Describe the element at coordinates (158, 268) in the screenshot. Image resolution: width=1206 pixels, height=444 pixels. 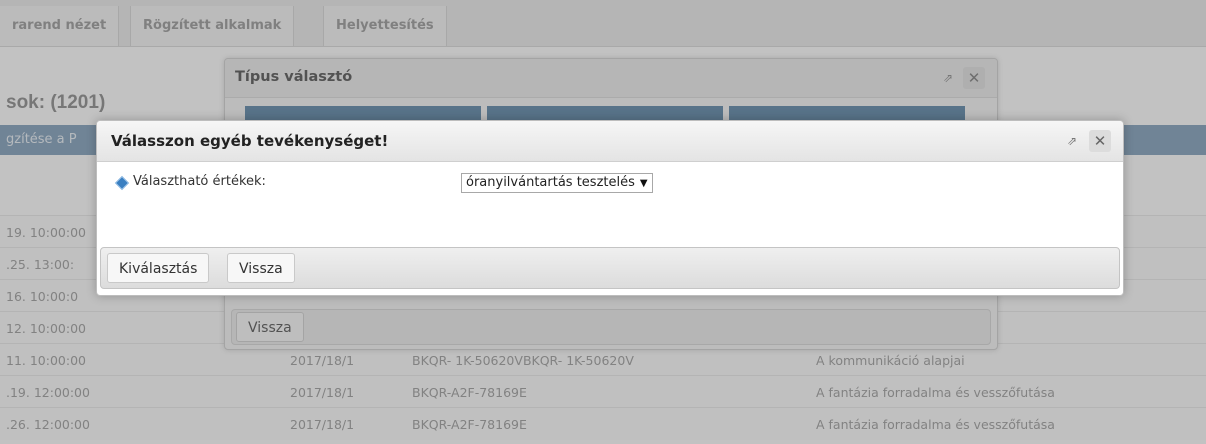
I see `select-button: Kiválasztás` at that location.